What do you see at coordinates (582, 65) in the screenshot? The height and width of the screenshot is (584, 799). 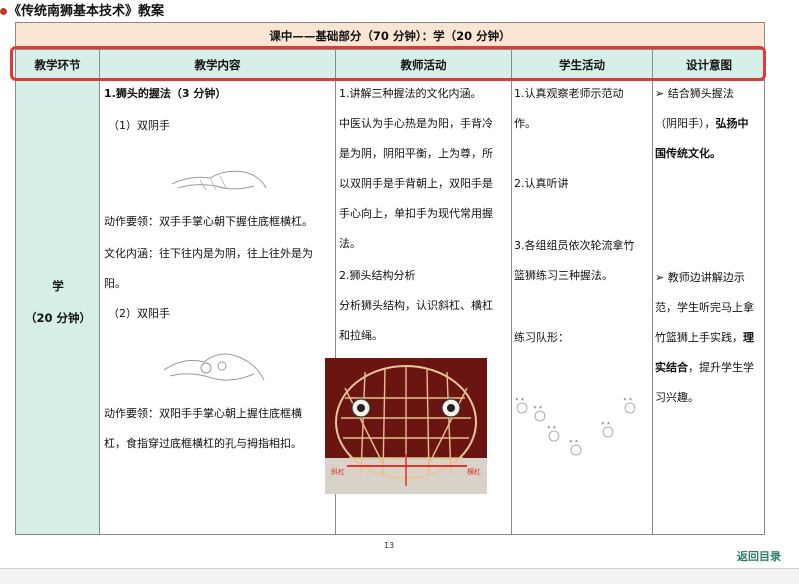 I see `header-student-activity: 学生活动` at bounding box center [582, 65].